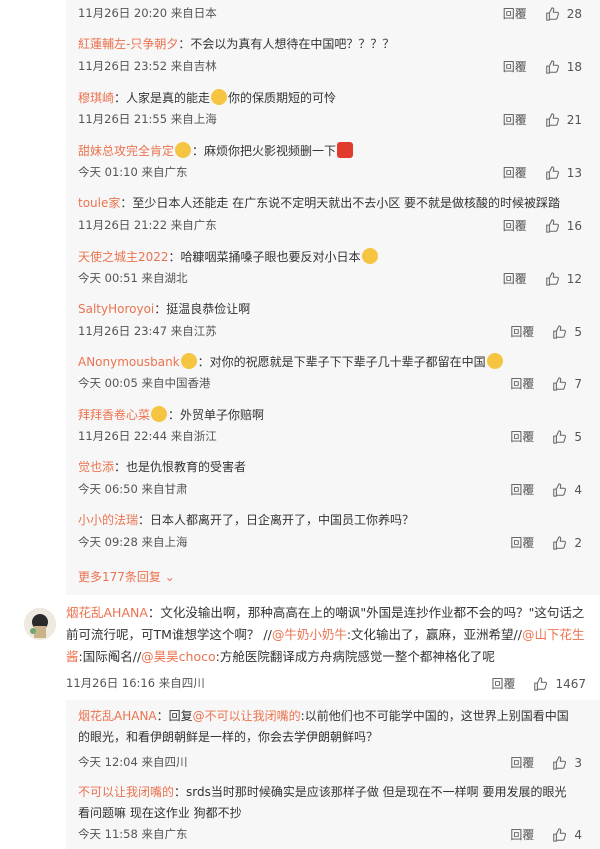 This screenshot has height=849, width=600. I want to click on reply-text: ：麻烦你把火影视频删一下, so click(264, 151).